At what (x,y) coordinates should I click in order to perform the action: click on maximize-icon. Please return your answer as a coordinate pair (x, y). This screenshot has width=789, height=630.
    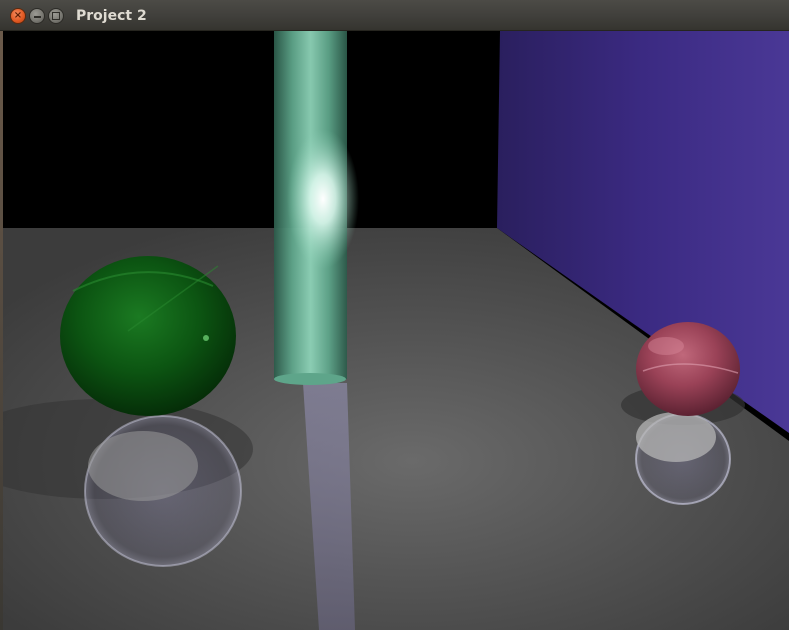
    Looking at the image, I should click on (56, 16).